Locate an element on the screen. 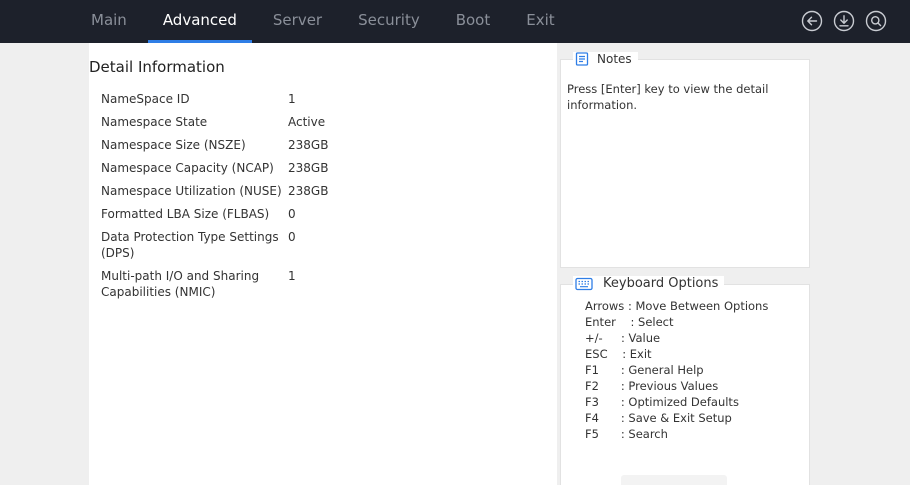  list-item: Arrows : Move Between Options is located at coordinates (676, 306).